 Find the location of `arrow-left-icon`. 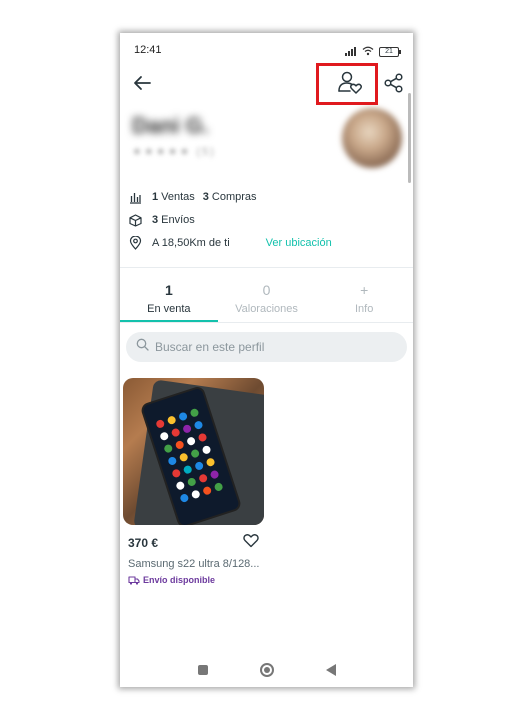

arrow-left-icon is located at coordinates (142, 83).